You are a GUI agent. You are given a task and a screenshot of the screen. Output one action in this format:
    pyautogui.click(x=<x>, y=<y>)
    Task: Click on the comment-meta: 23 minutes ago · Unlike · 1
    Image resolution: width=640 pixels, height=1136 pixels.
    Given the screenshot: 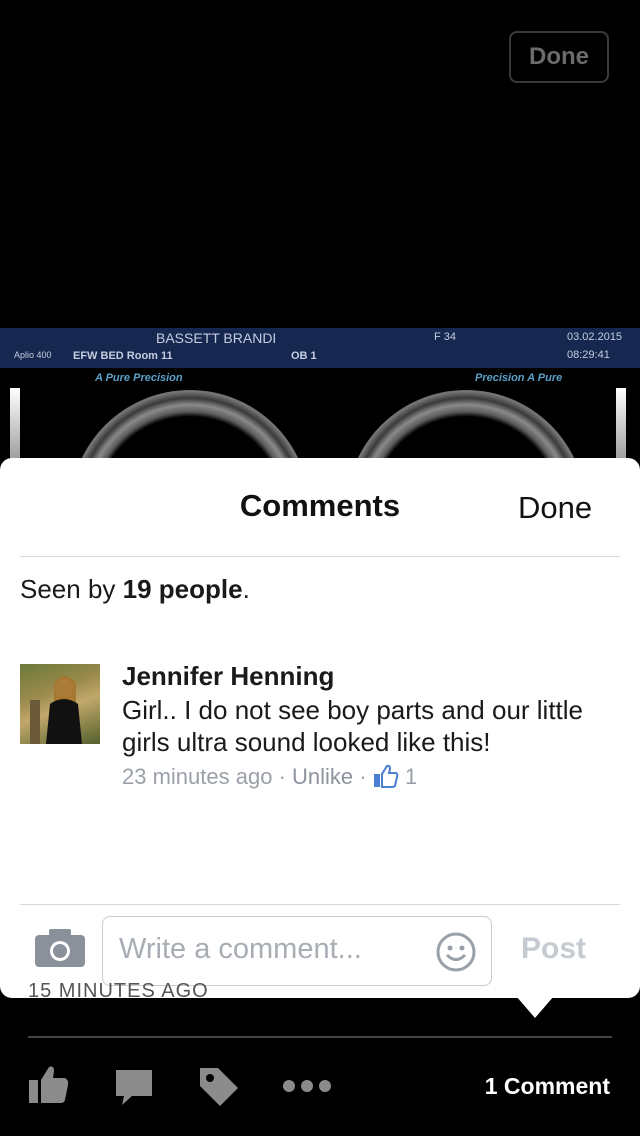 What is the action you would take?
    pyautogui.click(x=270, y=776)
    